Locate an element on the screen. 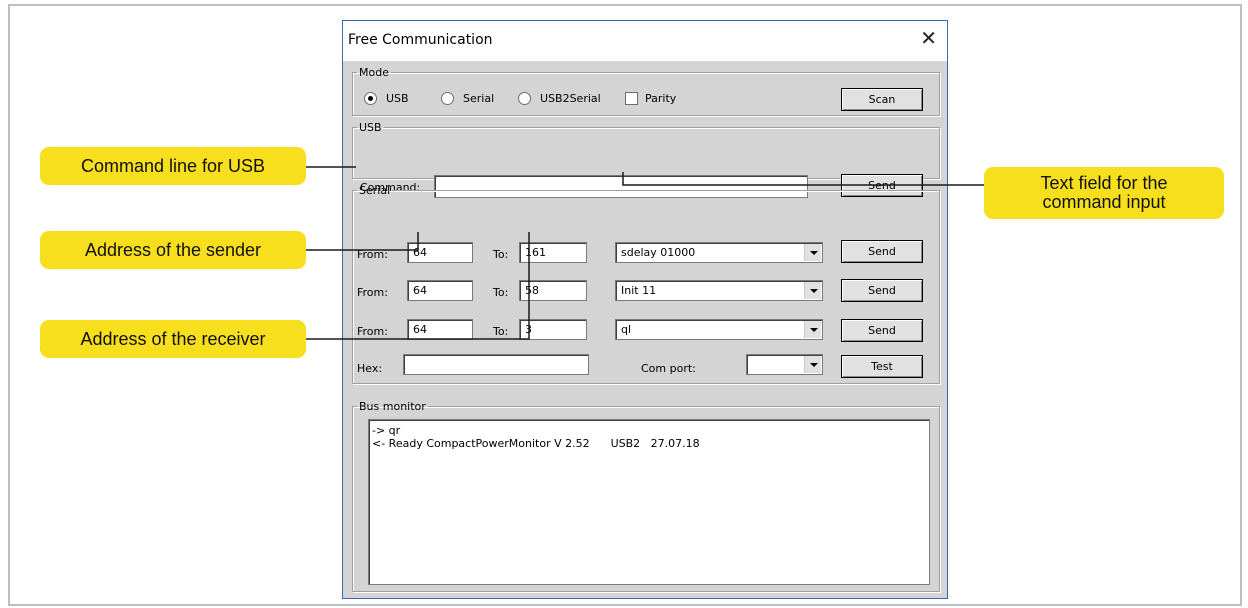 This screenshot has height=608, width=1248. parity-checkbox is located at coordinates (631, 98).